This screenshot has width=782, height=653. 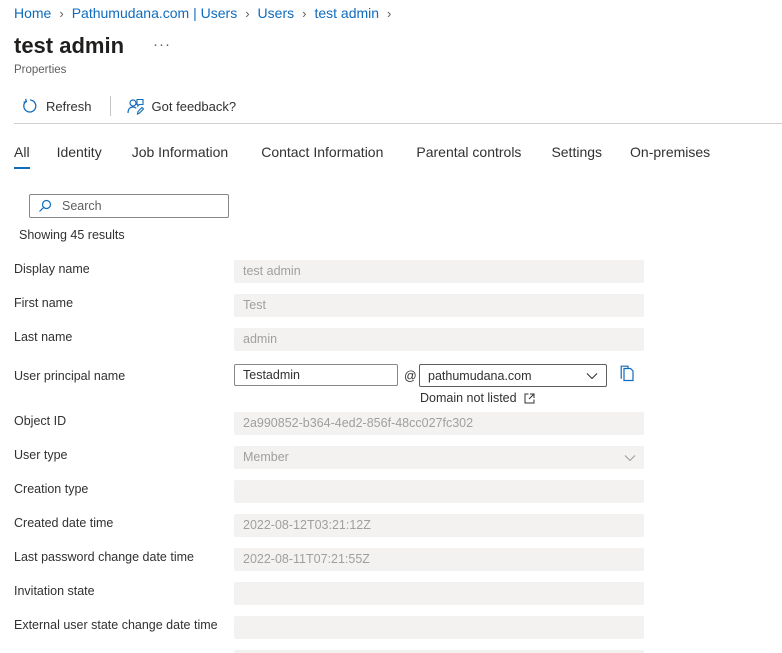 What do you see at coordinates (64, 523) in the screenshot?
I see `created-date-time-label: Created date time` at bounding box center [64, 523].